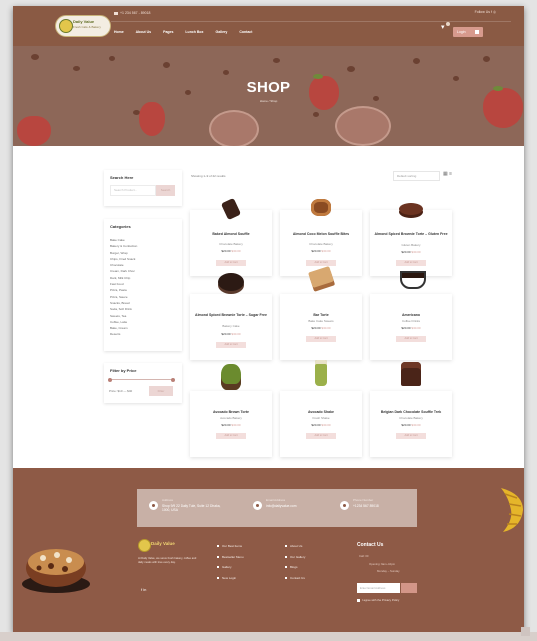  I want to click on product-image-americano, so click(411, 289).